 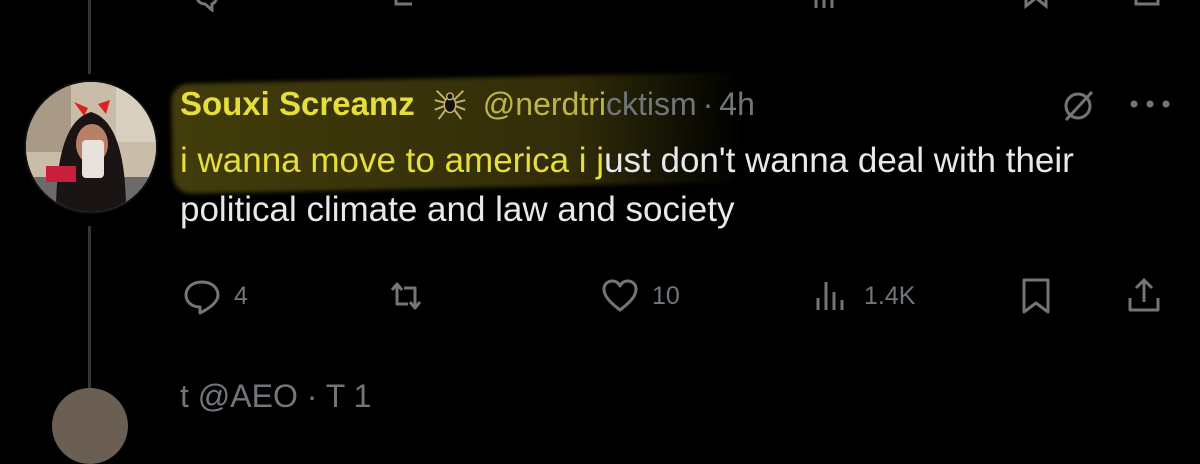 What do you see at coordinates (890, 295) in the screenshot?
I see `view-count: 1.4K` at bounding box center [890, 295].